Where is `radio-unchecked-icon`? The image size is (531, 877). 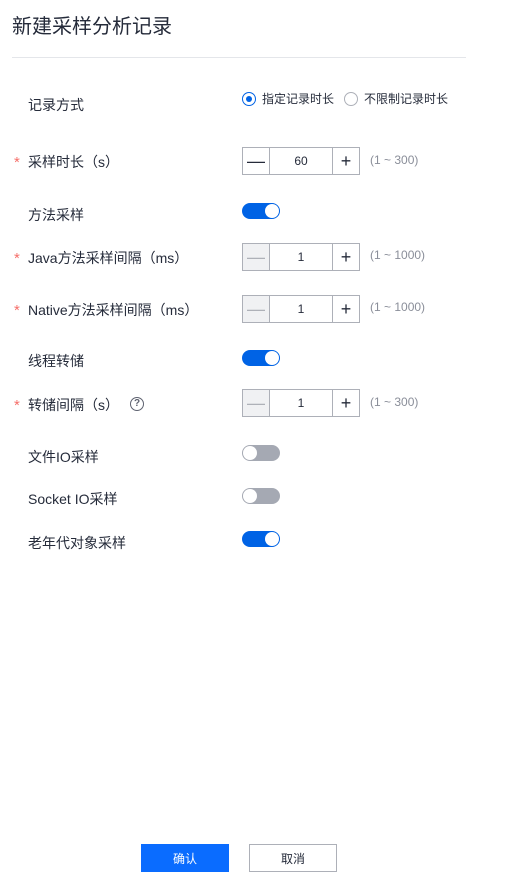
radio-unchecked-icon is located at coordinates (351, 98).